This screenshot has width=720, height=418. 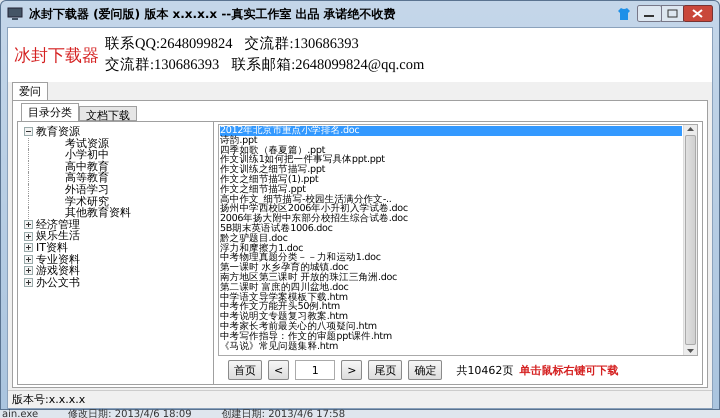 What do you see at coordinates (20, 414) in the screenshot?
I see `background-text: ain.exe` at bounding box center [20, 414].